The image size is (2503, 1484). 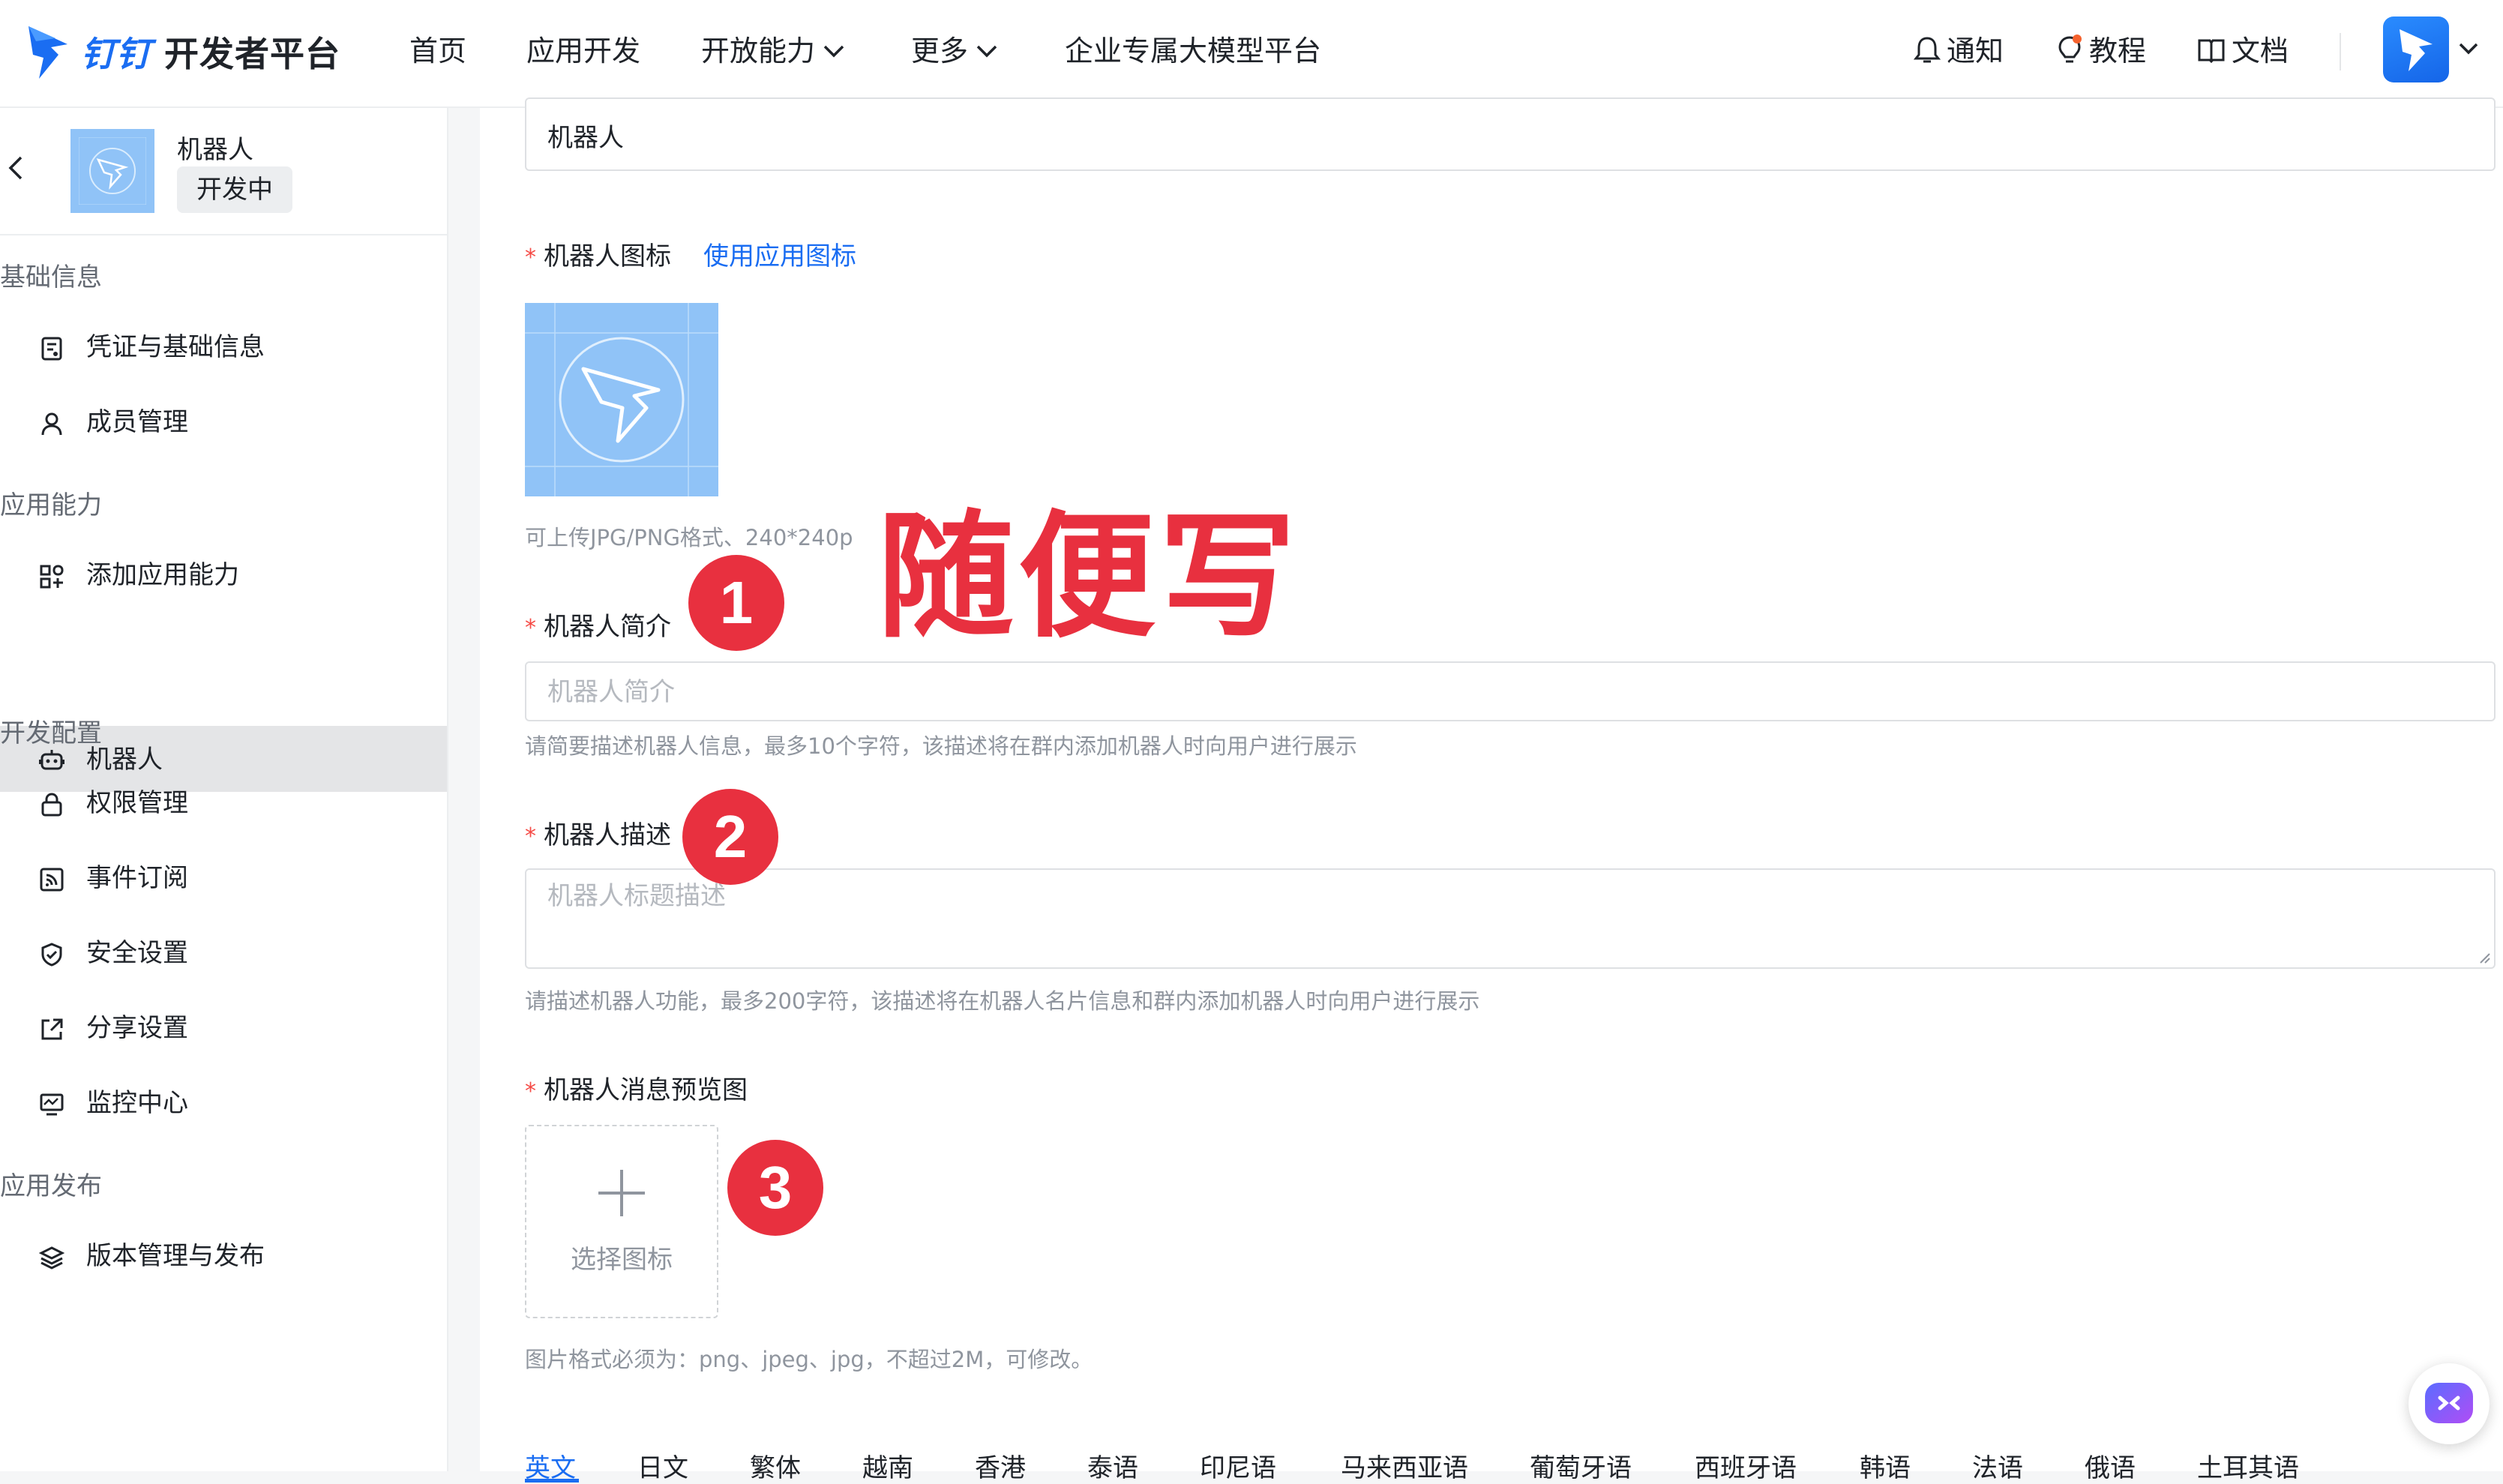 I want to click on resize-handle-icon, so click(x=2484, y=957).